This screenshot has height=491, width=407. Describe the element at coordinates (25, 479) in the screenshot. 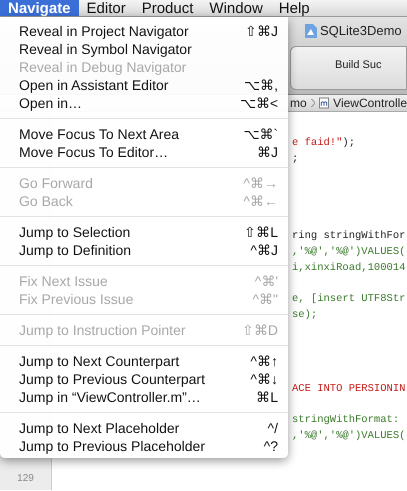

I see `line-number: 129` at that location.